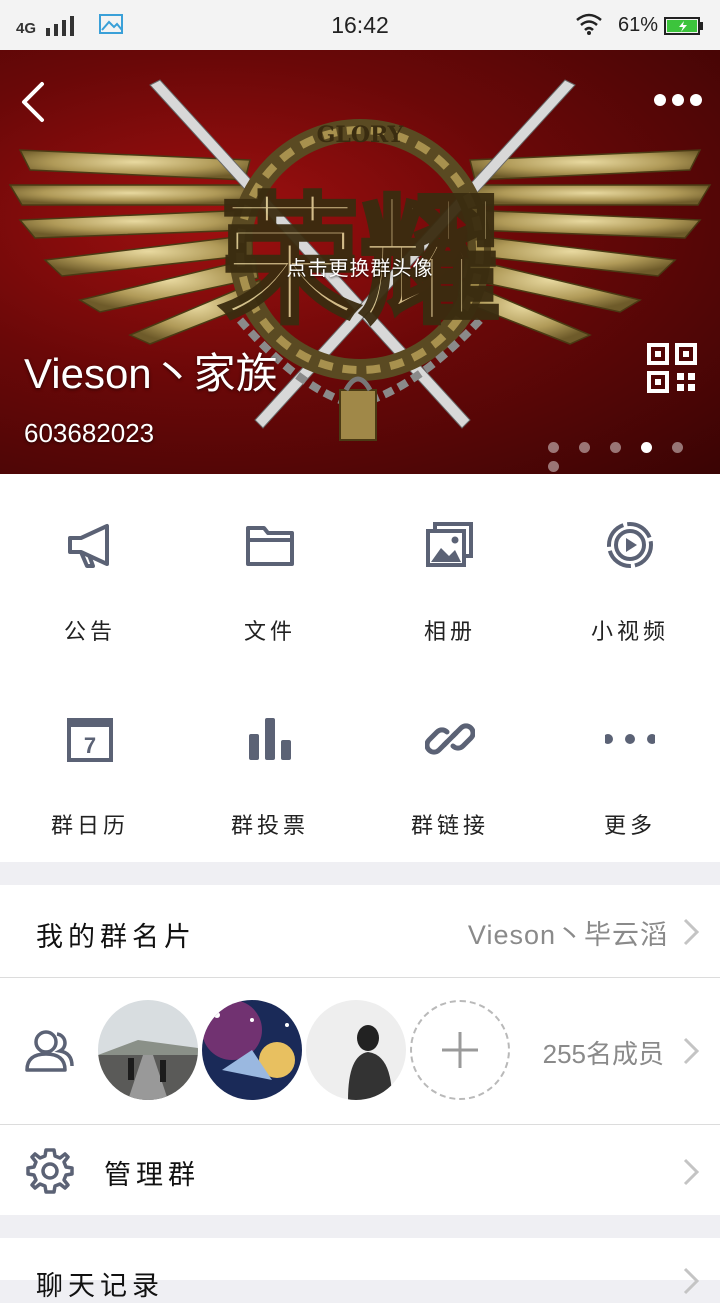  I want to click on member-count: 255名成员, so click(603, 1054).